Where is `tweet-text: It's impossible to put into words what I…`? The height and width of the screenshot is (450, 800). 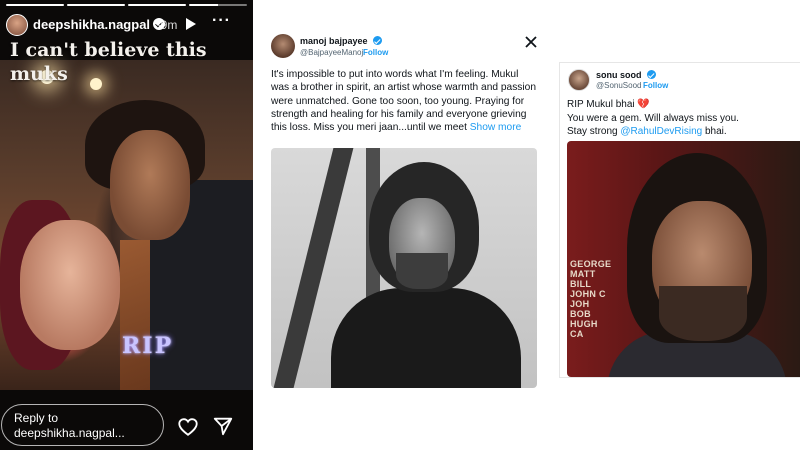
tweet-text: It's impossible to put into words what I… is located at coordinates (403, 101).